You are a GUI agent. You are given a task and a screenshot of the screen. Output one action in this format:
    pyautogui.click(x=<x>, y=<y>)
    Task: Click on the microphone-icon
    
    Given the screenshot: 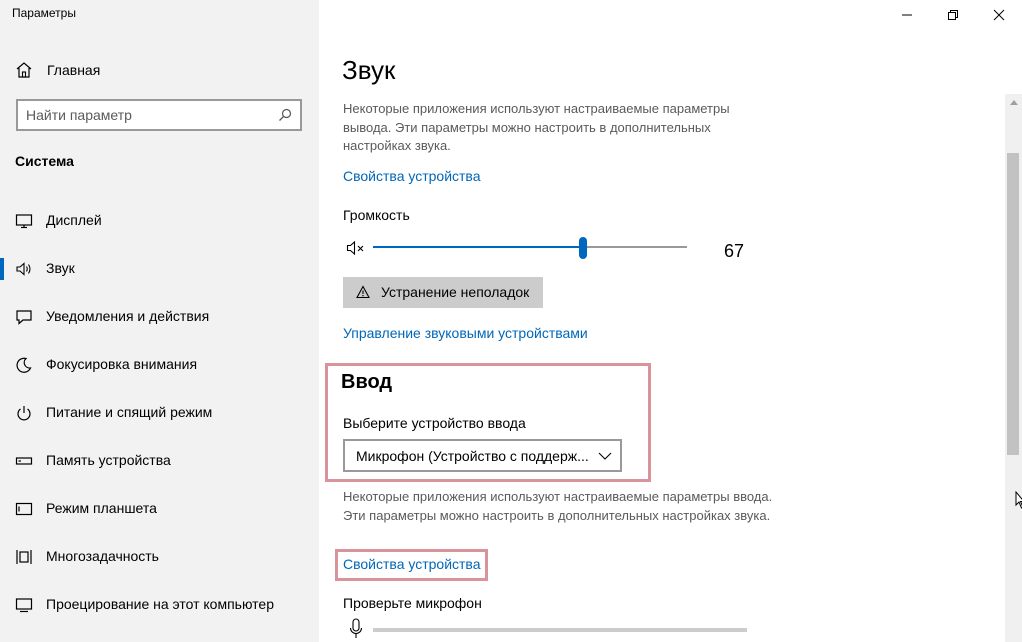 What is the action you would take?
    pyautogui.click(x=356, y=628)
    